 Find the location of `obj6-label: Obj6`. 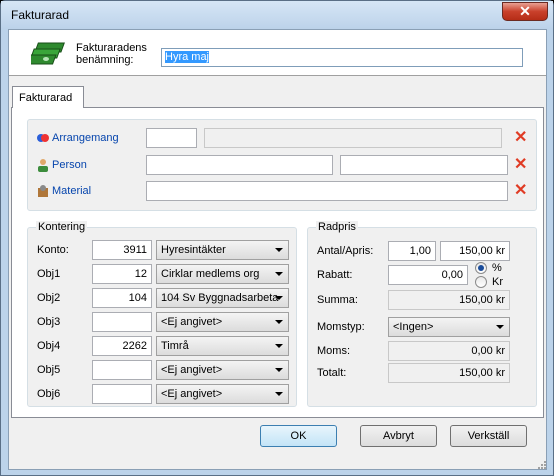

obj6-label: Obj6 is located at coordinates (49, 394).